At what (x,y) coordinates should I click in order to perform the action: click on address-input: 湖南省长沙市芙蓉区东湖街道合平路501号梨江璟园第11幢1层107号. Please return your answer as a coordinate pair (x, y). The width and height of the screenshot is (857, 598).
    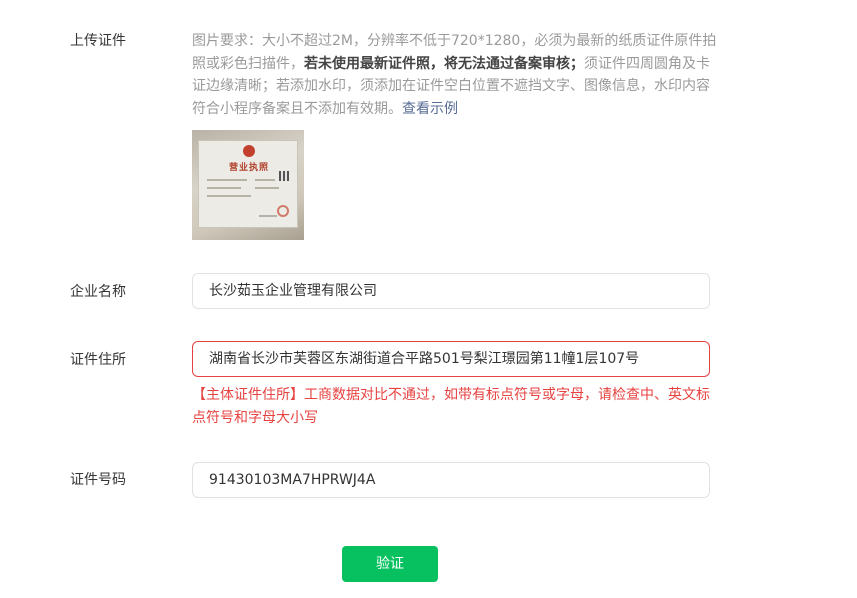
    Looking at the image, I should click on (451, 359).